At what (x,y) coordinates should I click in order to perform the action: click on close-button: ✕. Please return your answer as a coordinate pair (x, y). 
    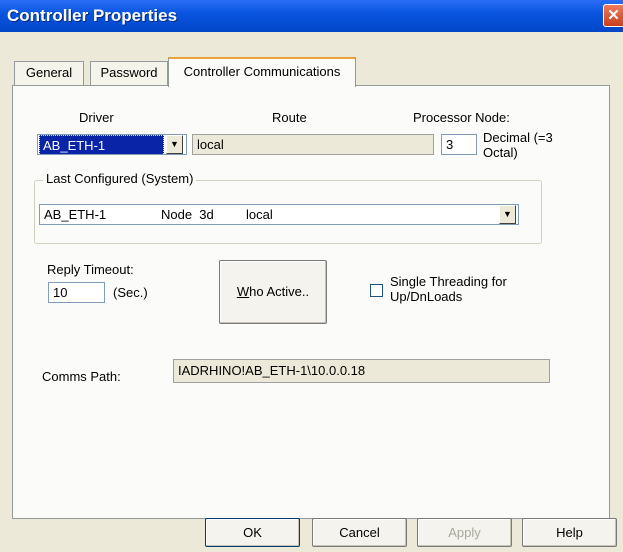
    Looking at the image, I should click on (613, 15).